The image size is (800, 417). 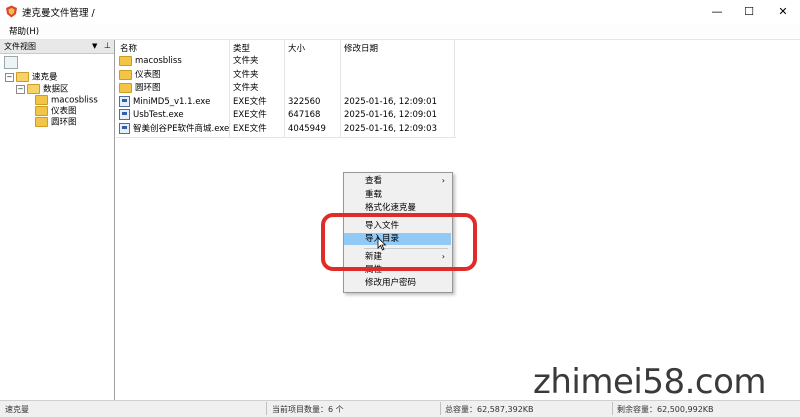 I want to click on close-button: ✕, so click(x=783, y=12).